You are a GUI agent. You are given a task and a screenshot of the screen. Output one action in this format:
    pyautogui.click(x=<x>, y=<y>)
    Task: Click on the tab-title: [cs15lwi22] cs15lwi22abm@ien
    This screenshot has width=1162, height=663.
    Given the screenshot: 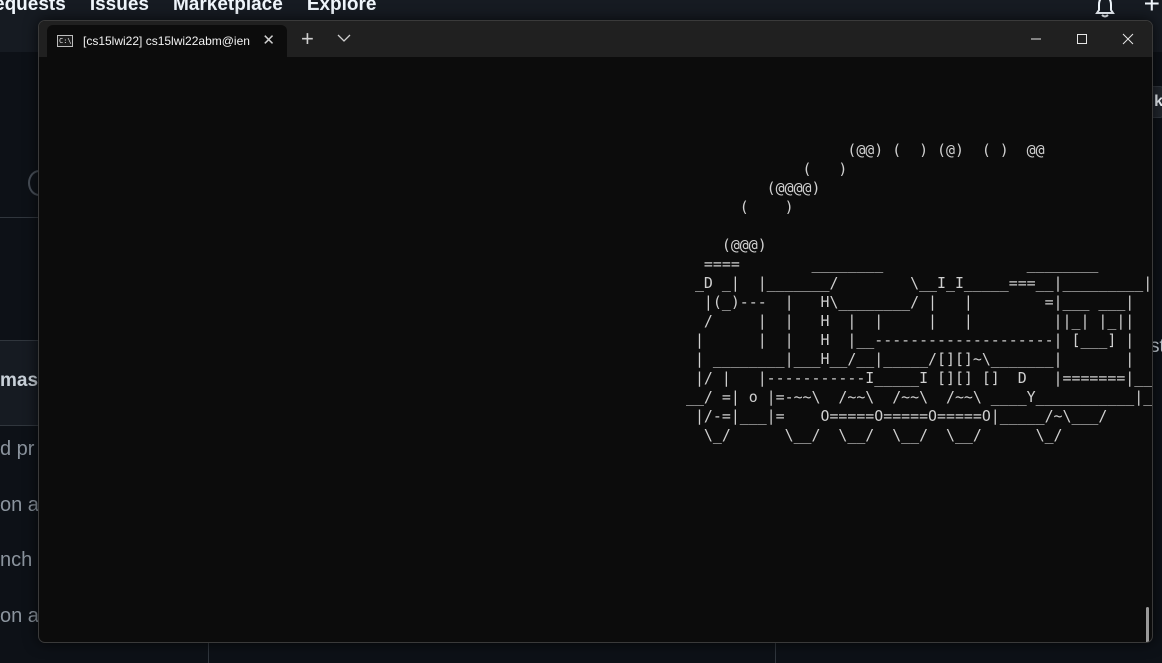 What is the action you would take?
    pyautogui.click(x=166, y=41)
    